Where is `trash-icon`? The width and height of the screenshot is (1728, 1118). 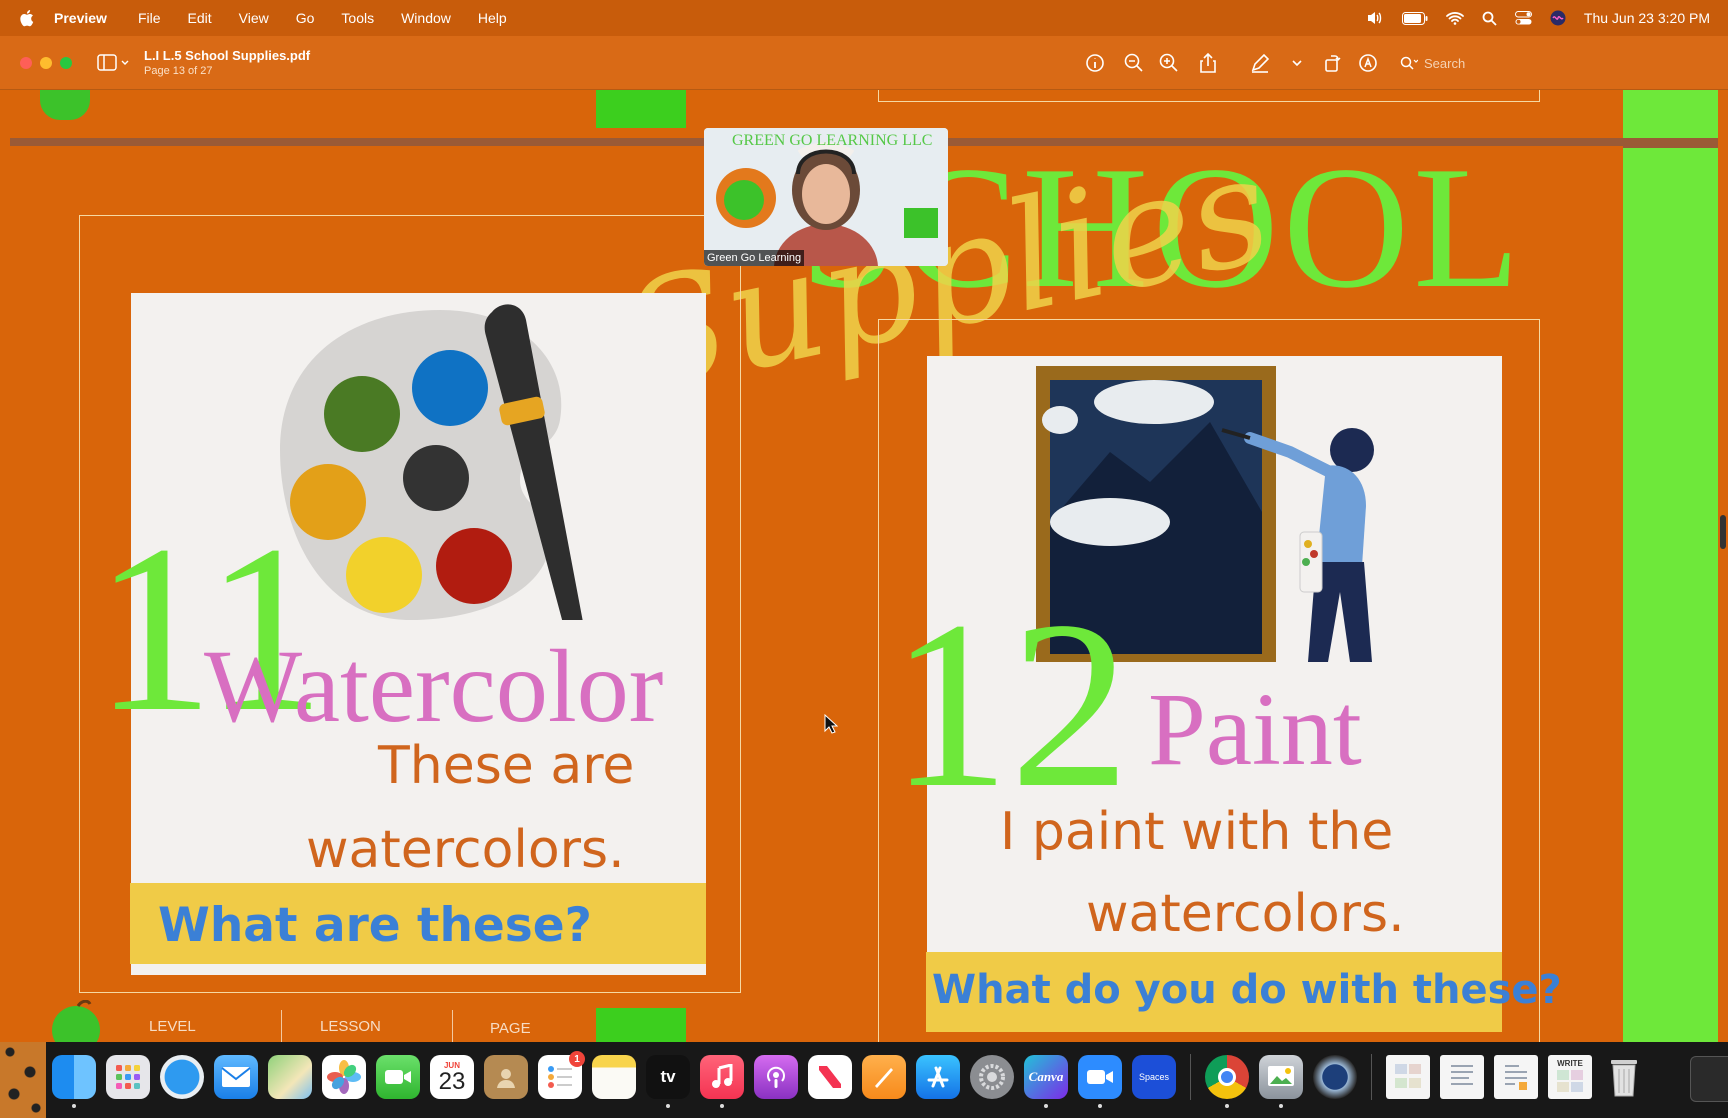
trash-icon is located at coordinates (1624, 1077).